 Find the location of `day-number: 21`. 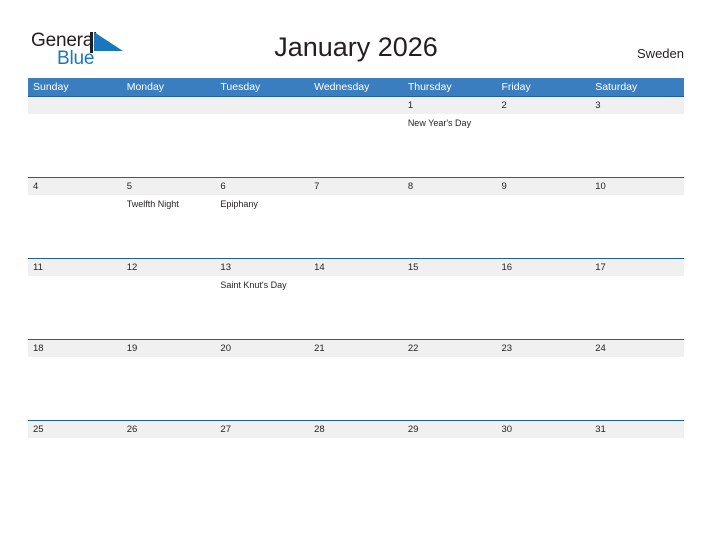

day-number: 21 is located at coordinates (356, 348).